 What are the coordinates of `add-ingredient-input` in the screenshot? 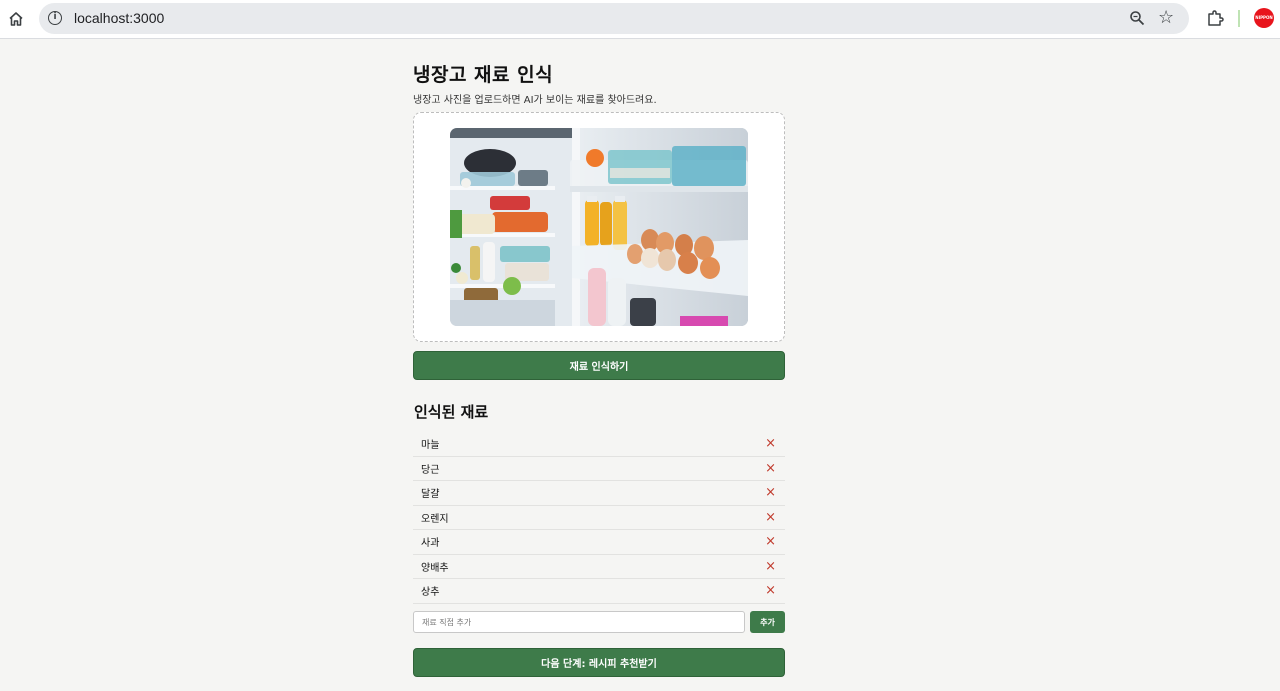 It's located at (579, 622).